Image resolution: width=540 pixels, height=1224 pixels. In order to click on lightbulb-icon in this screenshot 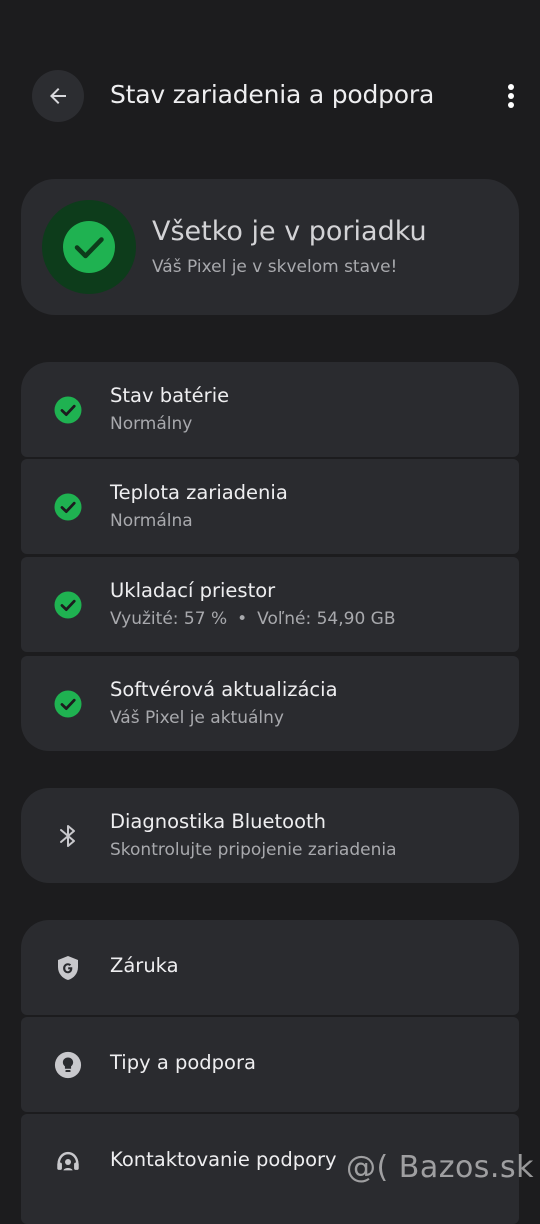, I will do `click(68, 1065)`.